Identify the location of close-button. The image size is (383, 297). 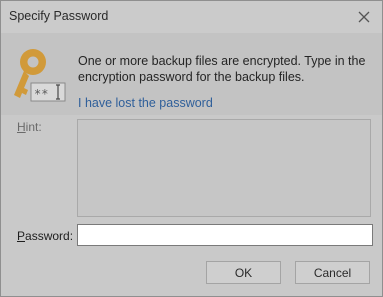
(364, 17).